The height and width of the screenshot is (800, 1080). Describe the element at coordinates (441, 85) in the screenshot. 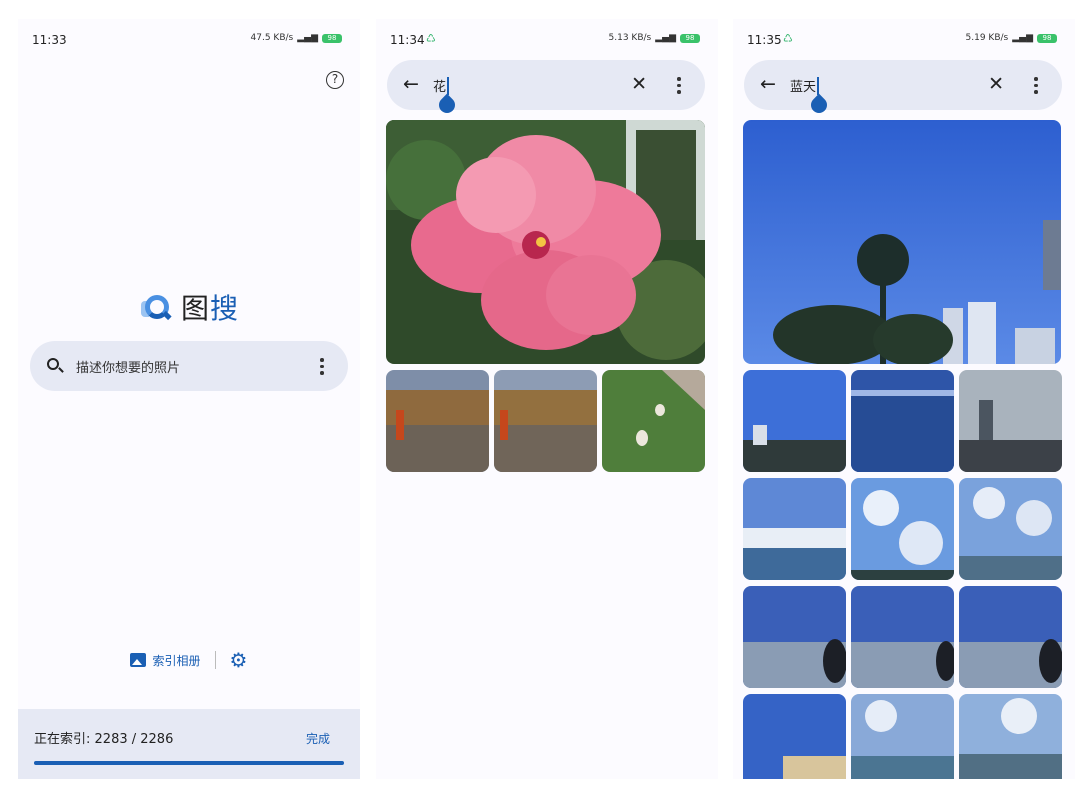

I see `search-input: 花` at that location.